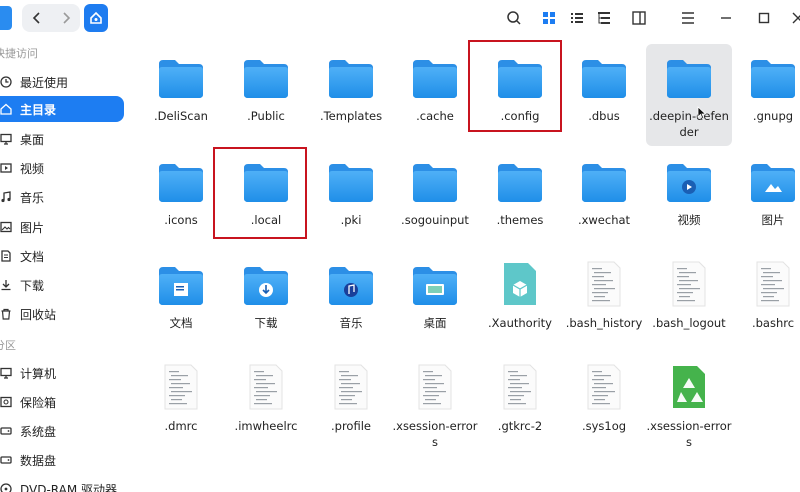 This screenshot has width=800, height=492. What do you see at coordinates (351, 220) in the screenshot?
I see `file-name: .pki` at bounding box center [351, 220].